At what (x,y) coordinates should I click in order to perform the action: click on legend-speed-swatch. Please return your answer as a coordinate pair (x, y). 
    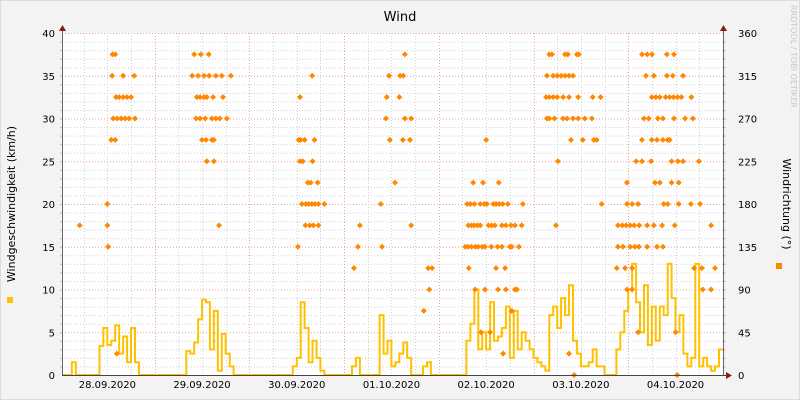
    Looking at the image, I should click on (10, 300).